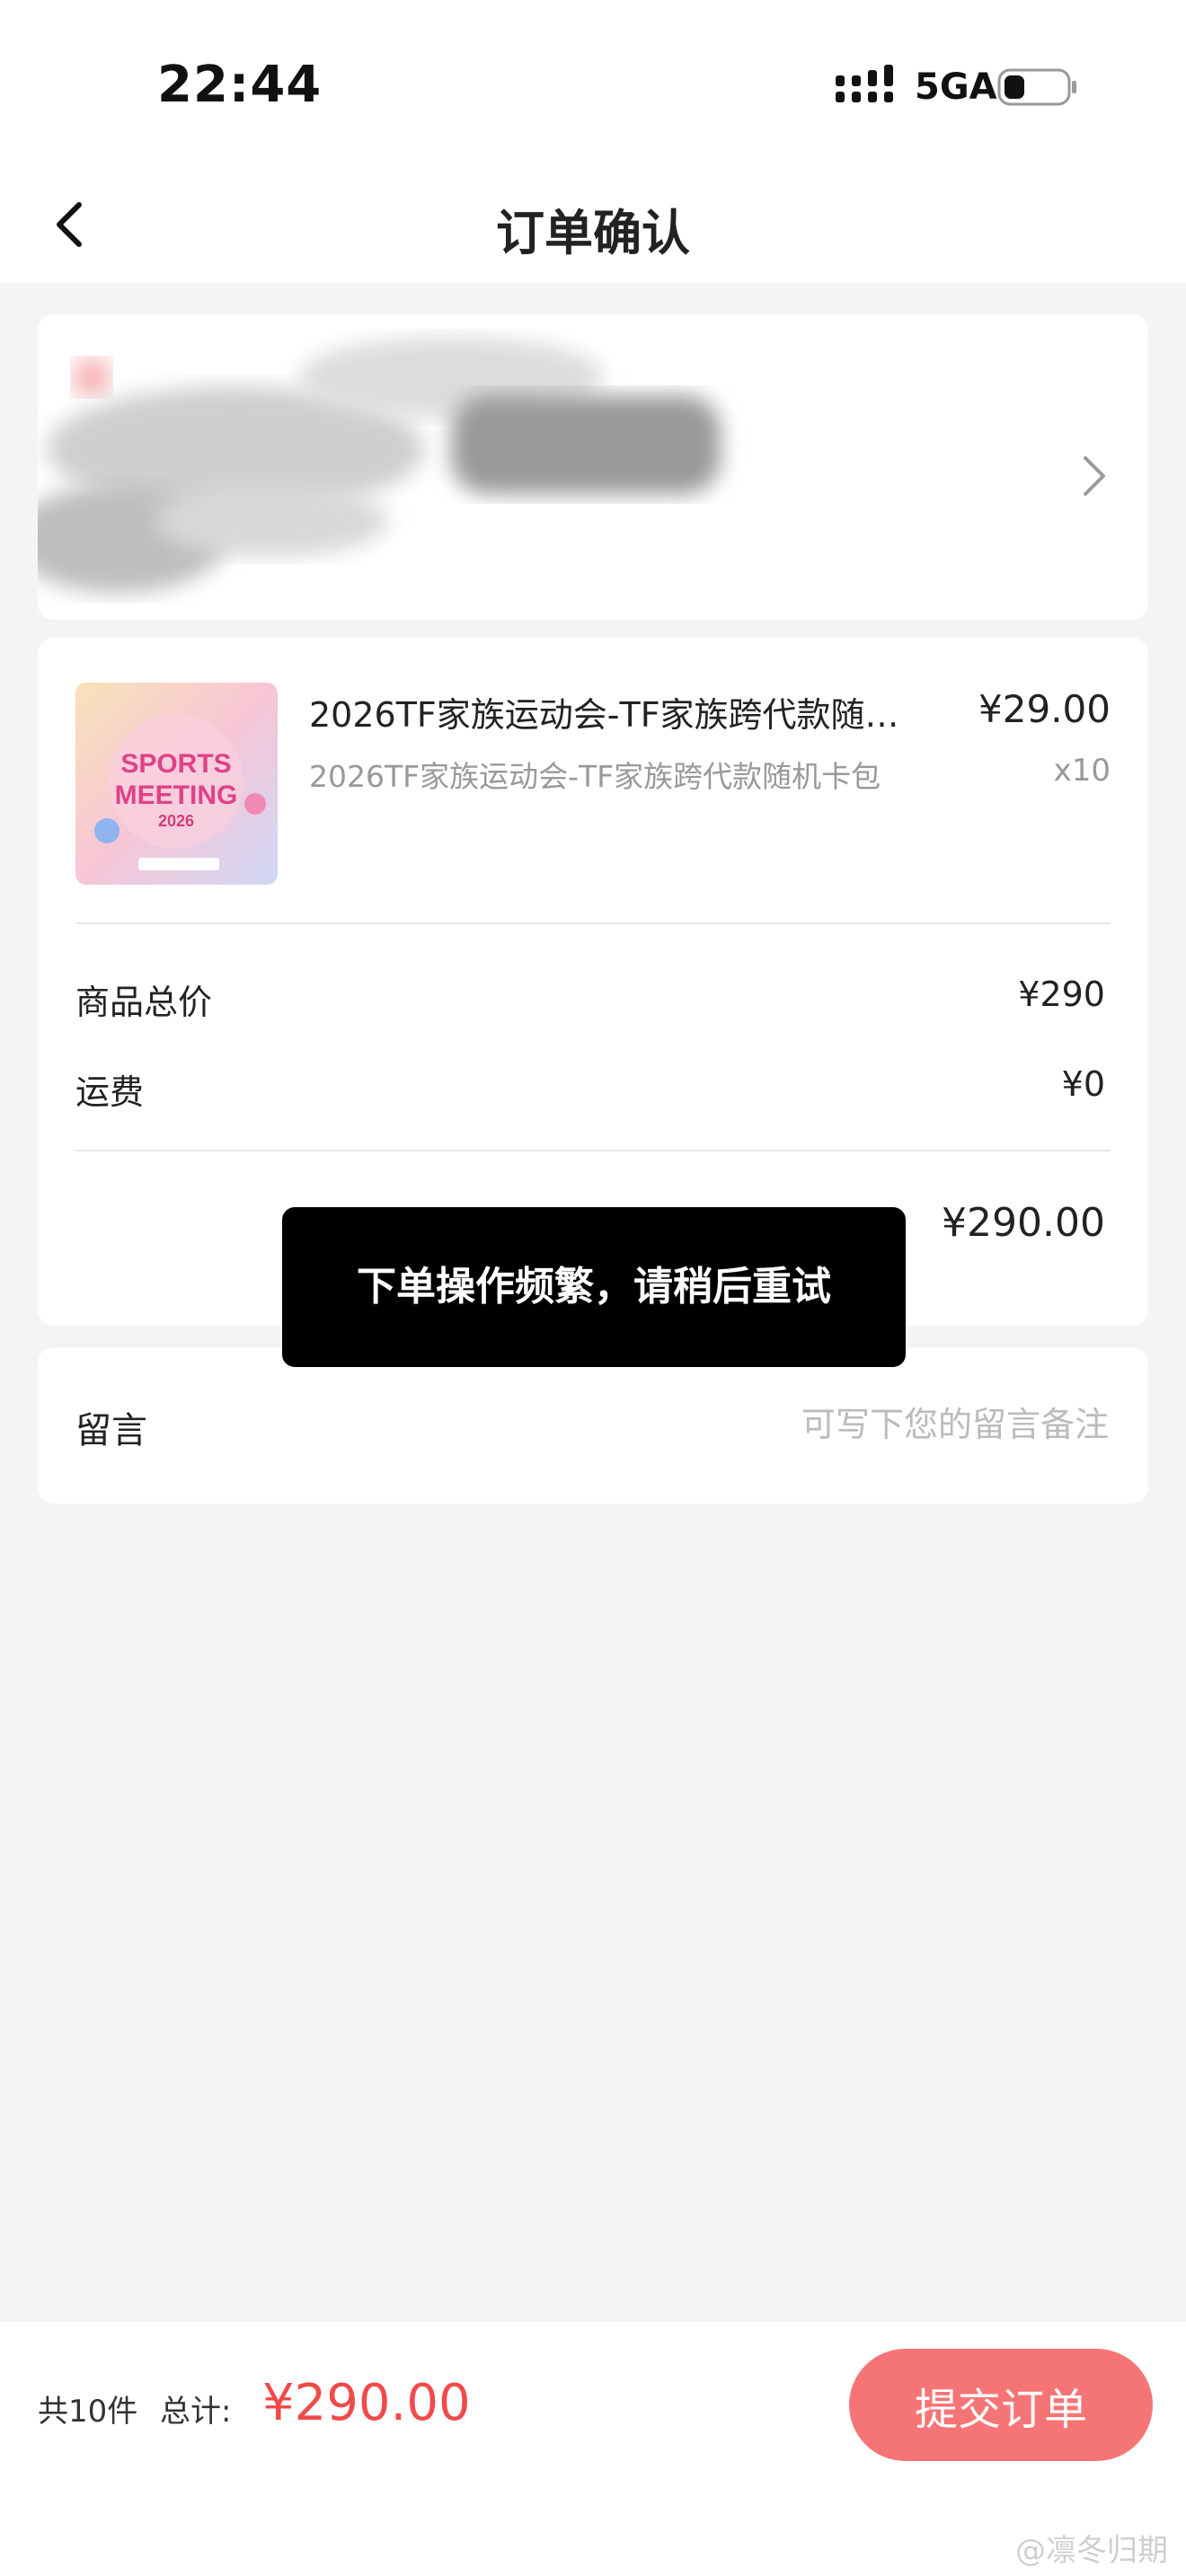 This screenshot has height=2576, width=1186. What do you see at coordinates (144, 1002) in the screenshot?
I see `items-total-label: 商品总价` at bounding box center [144, 1002].